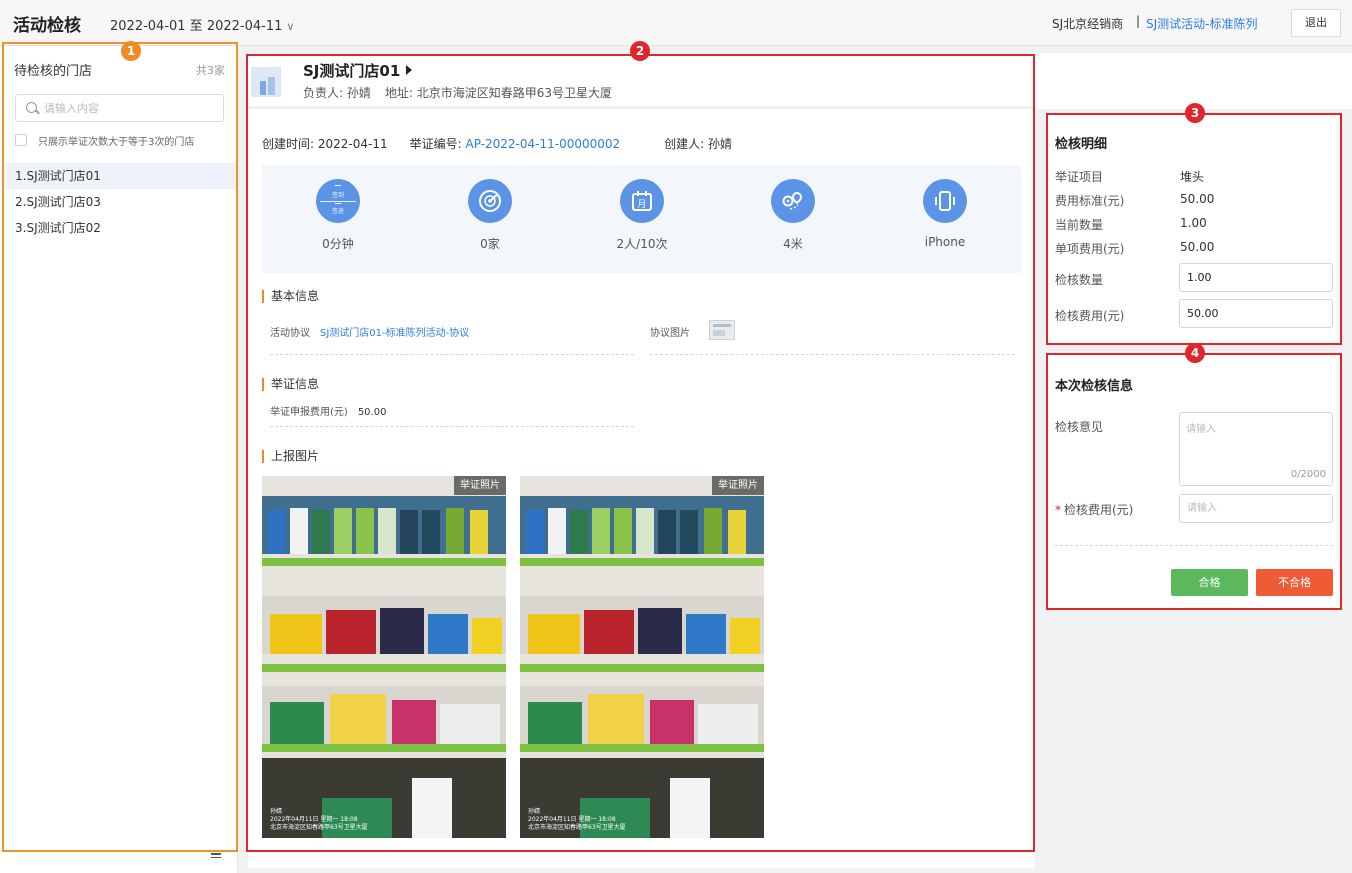  Describe the element at coordinates (1195, 113) in the screenshot. I see `annotation-badge-3: 3` at that location.